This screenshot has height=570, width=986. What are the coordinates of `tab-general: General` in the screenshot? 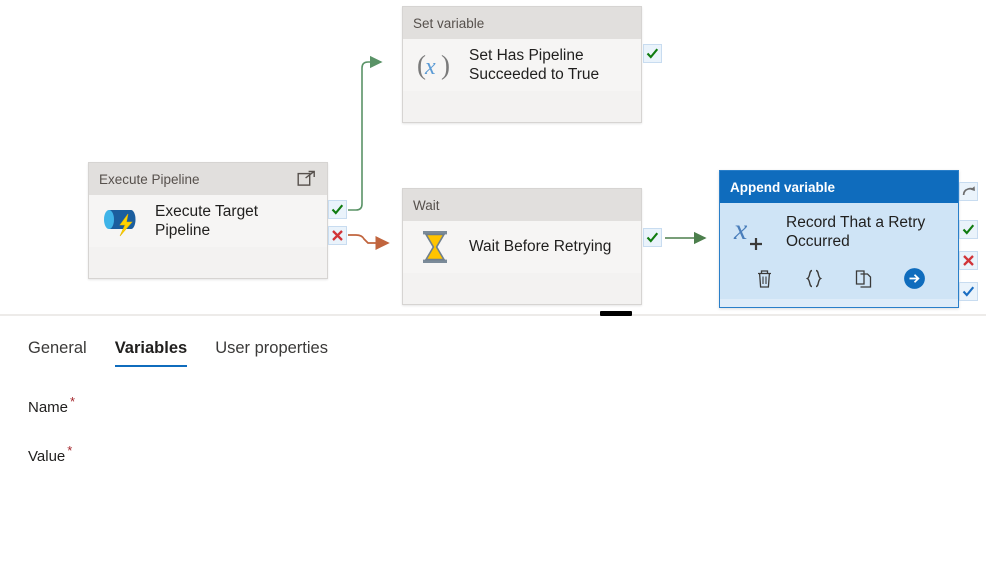 It's located at (57, 353).